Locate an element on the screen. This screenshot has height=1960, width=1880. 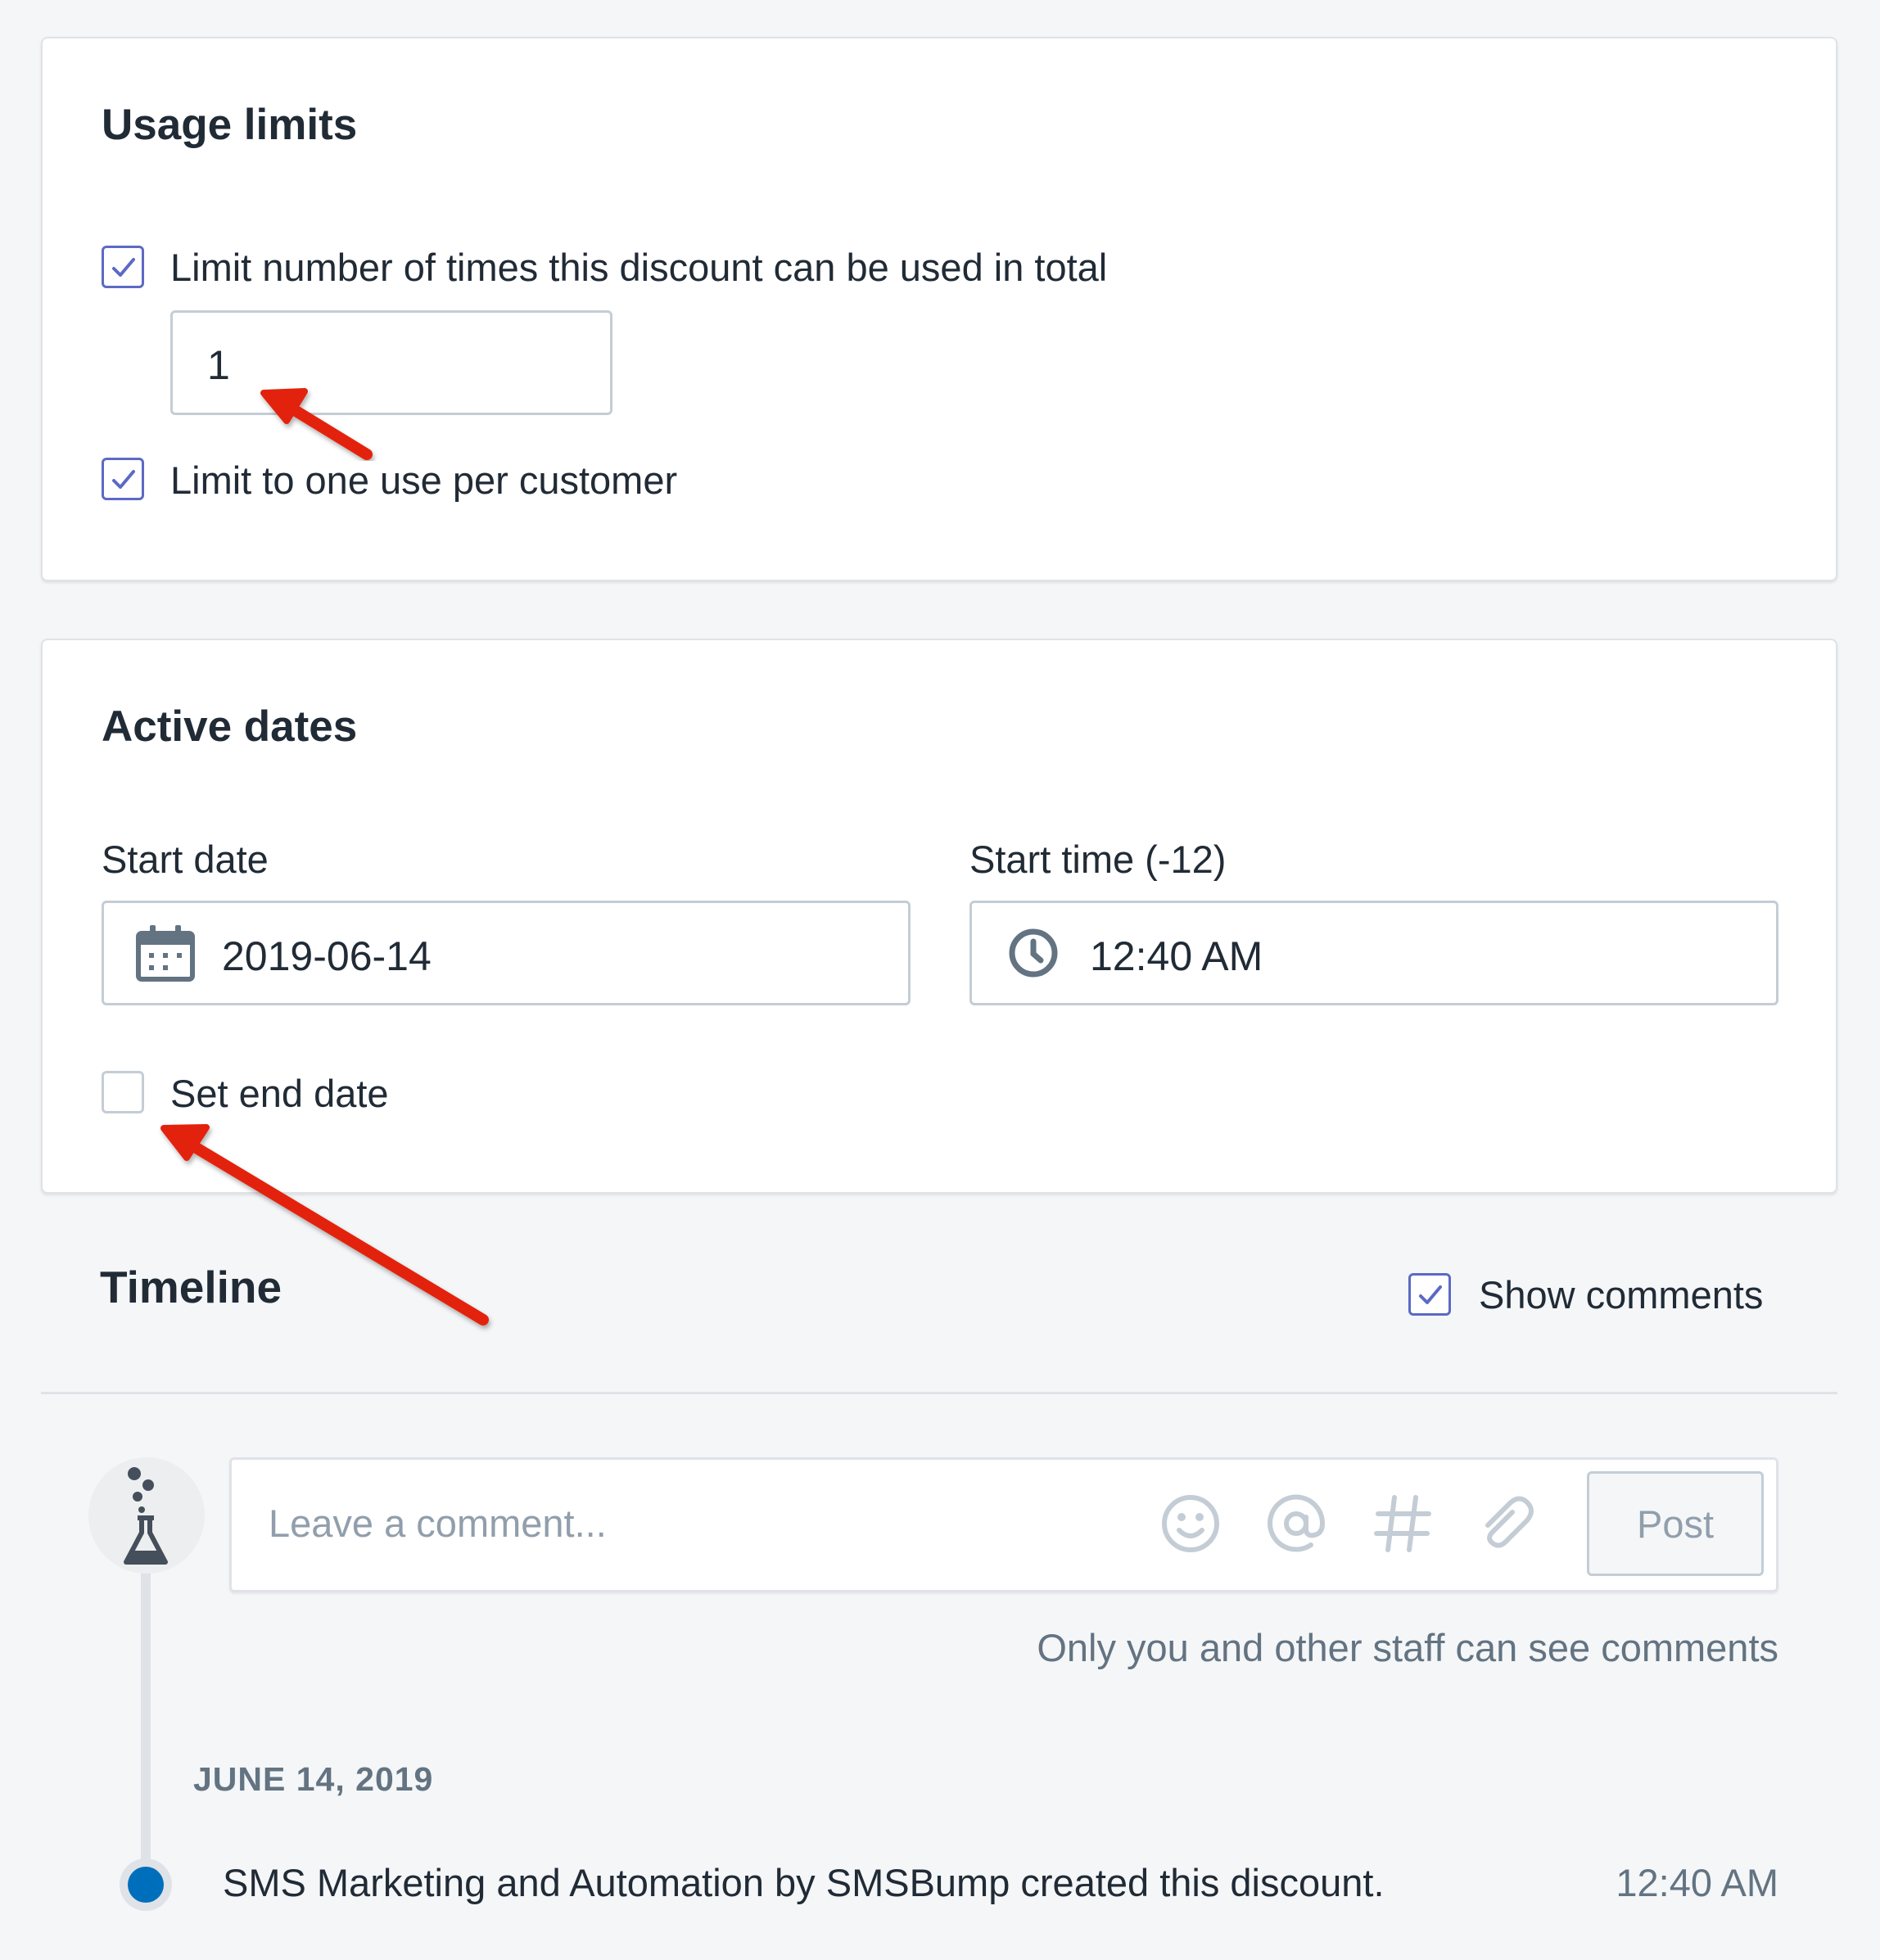
emoji-icon is located at coordinates (1190, 1524).